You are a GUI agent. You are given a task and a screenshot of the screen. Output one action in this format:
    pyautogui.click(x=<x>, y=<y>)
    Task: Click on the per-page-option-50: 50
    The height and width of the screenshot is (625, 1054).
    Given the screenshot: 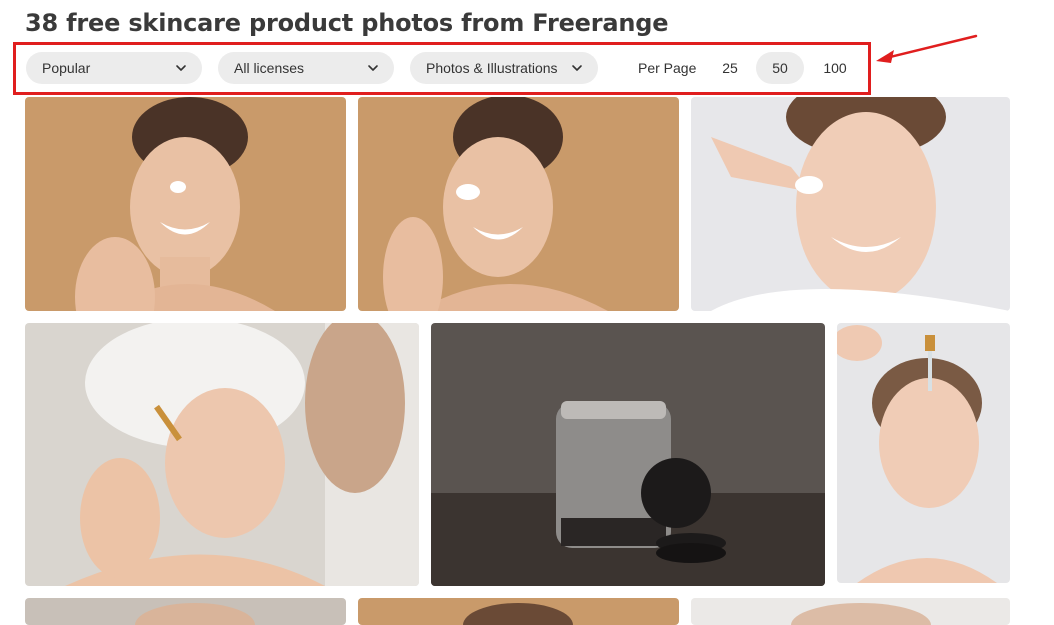 What is the action you would take?
    pyautogui.click(x=780, y=68)
    